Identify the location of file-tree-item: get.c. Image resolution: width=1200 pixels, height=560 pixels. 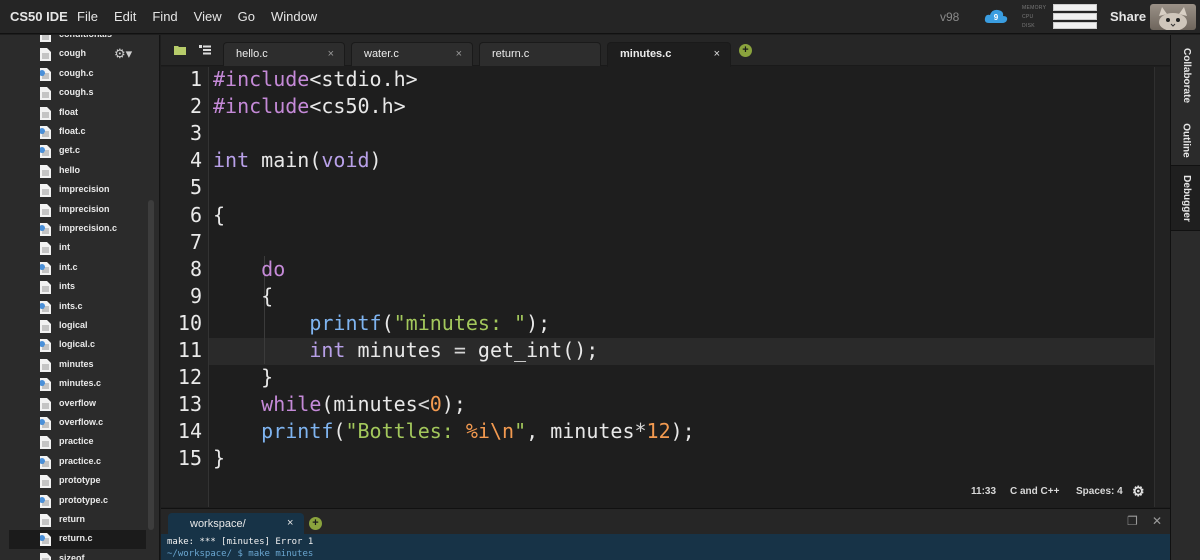
(79, 151).